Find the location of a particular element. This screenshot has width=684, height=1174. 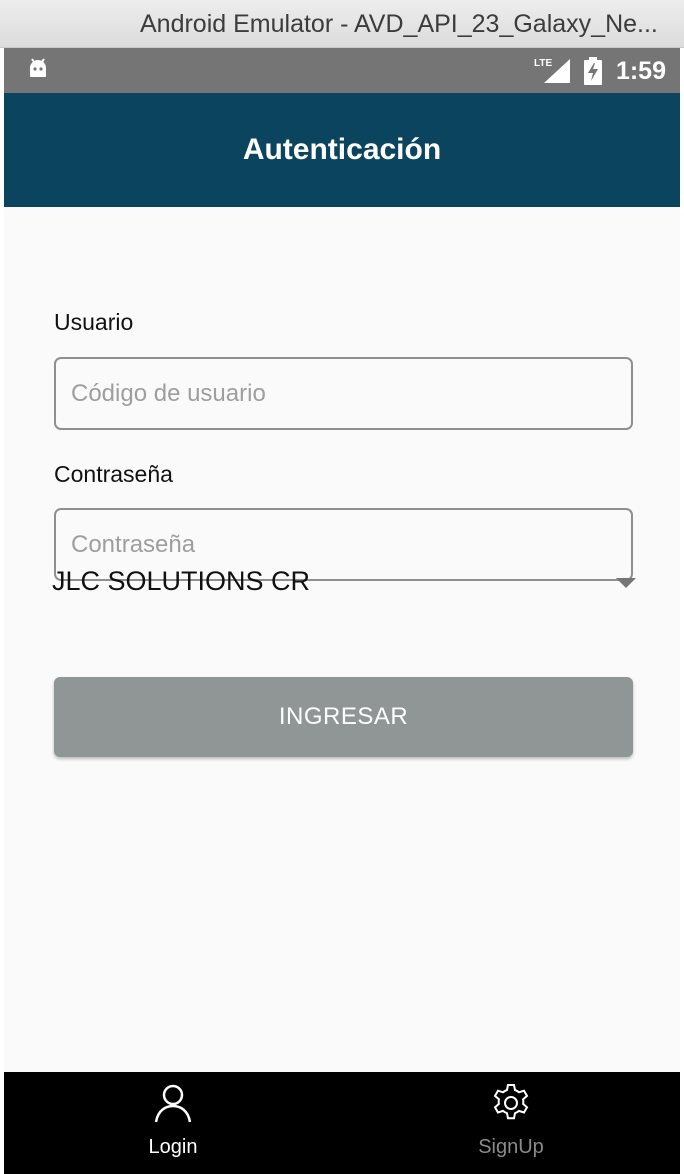

android-debug-icon is located at coordinates (38, 71).